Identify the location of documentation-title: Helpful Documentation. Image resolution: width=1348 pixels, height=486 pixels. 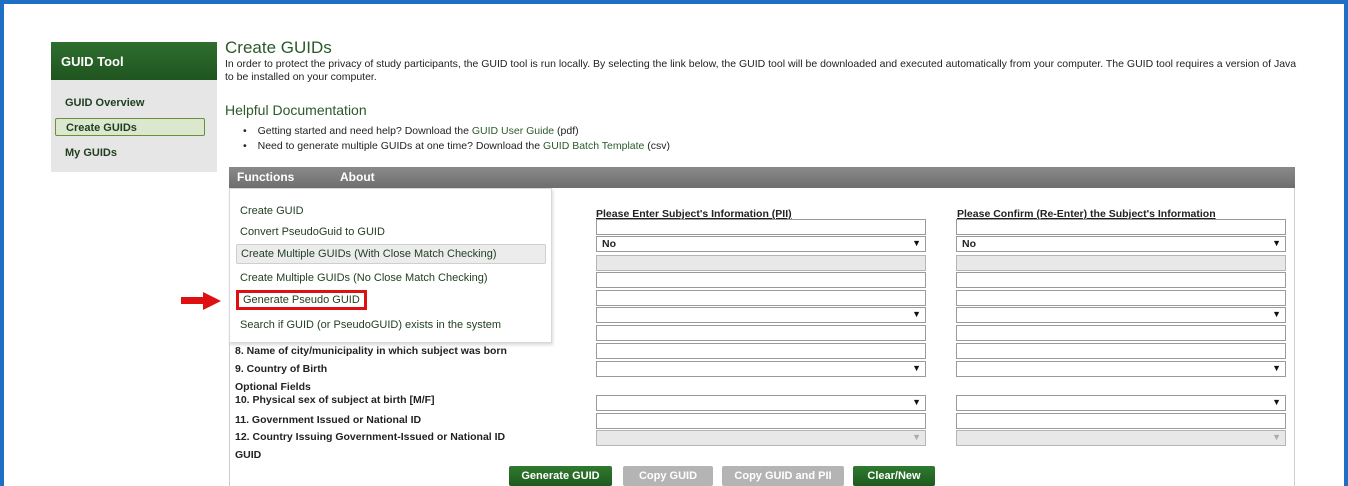
(296, 110).